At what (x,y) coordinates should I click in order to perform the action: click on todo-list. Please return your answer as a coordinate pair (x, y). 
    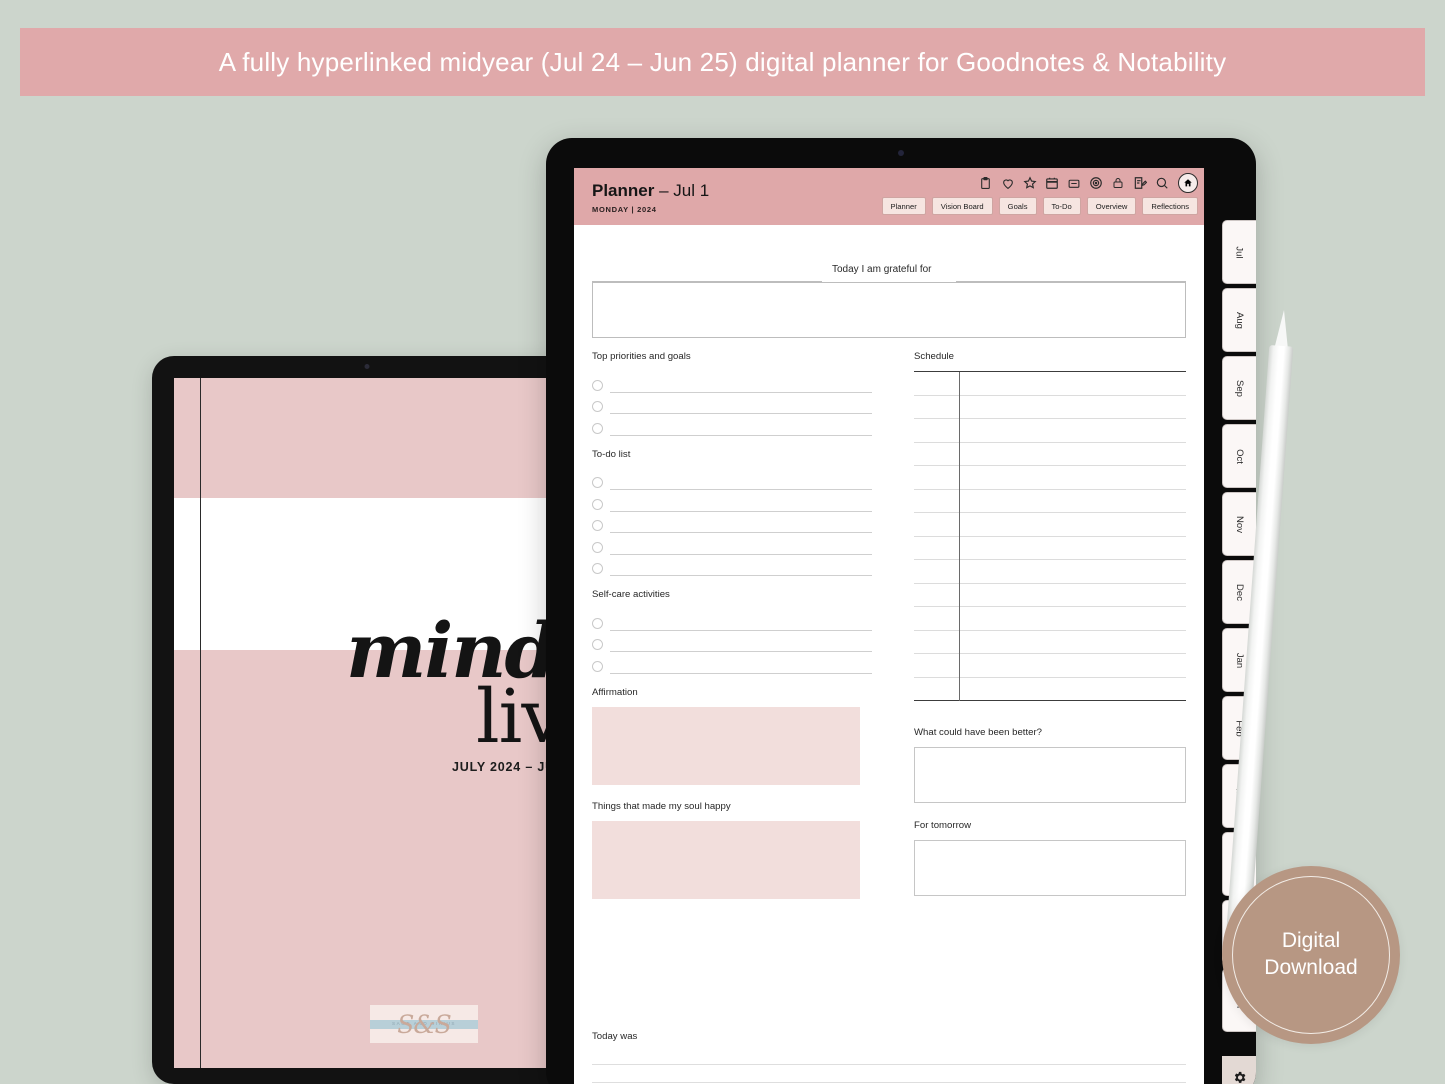
    Looking at the image, I should click on (732, 522).